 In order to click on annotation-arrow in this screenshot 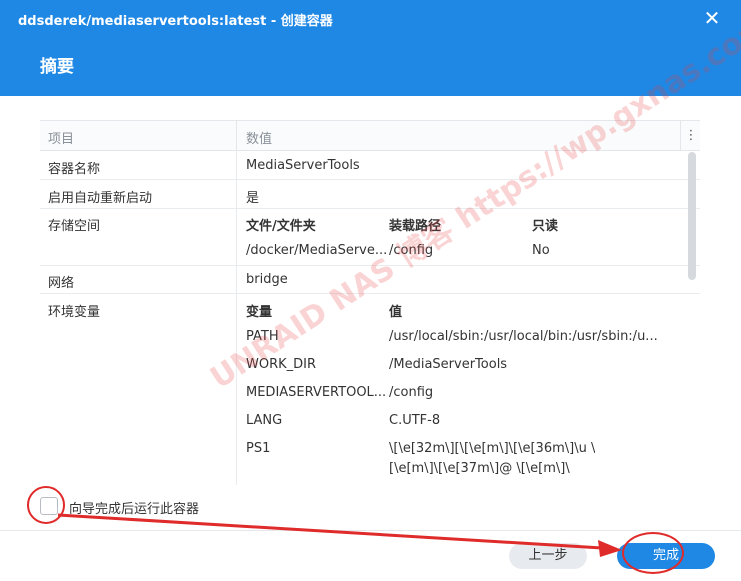, I will do `click(339, 535)`.